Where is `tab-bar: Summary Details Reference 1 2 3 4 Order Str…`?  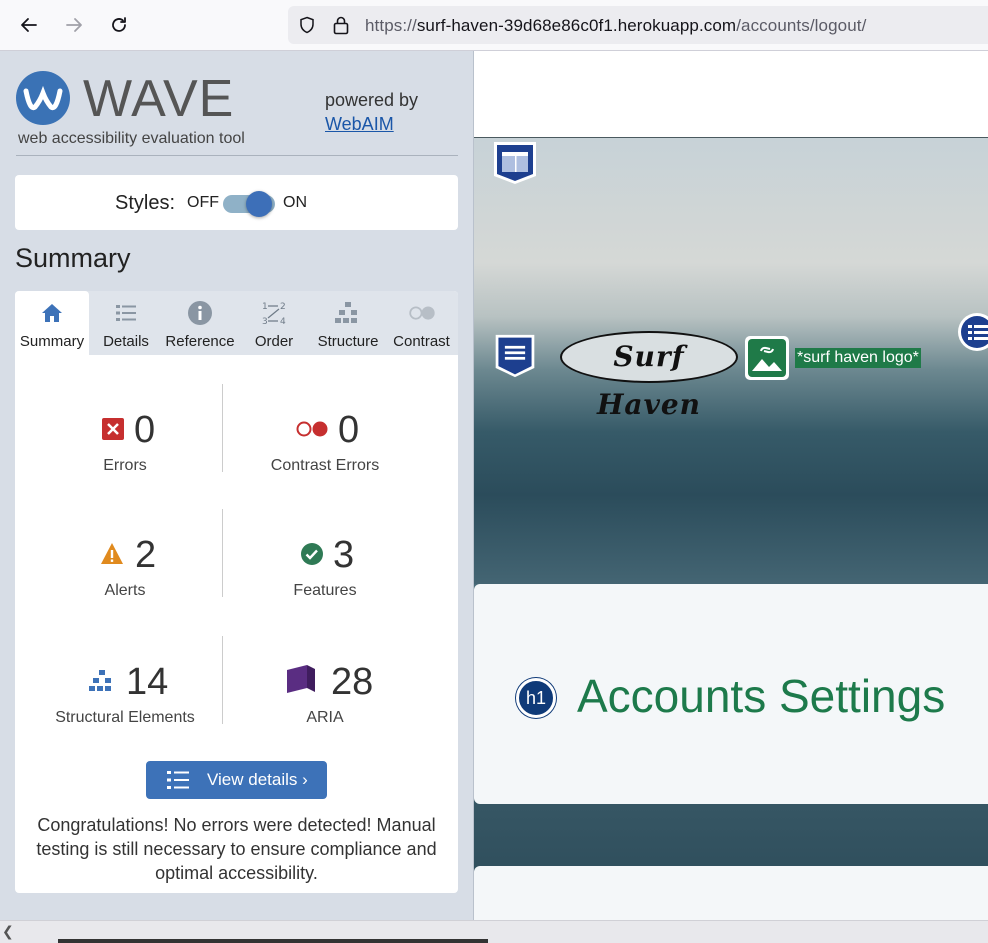 tab-bar: Summary Details Reference 1 2 3 4 Order Str… is located at coordinates (236, 323).